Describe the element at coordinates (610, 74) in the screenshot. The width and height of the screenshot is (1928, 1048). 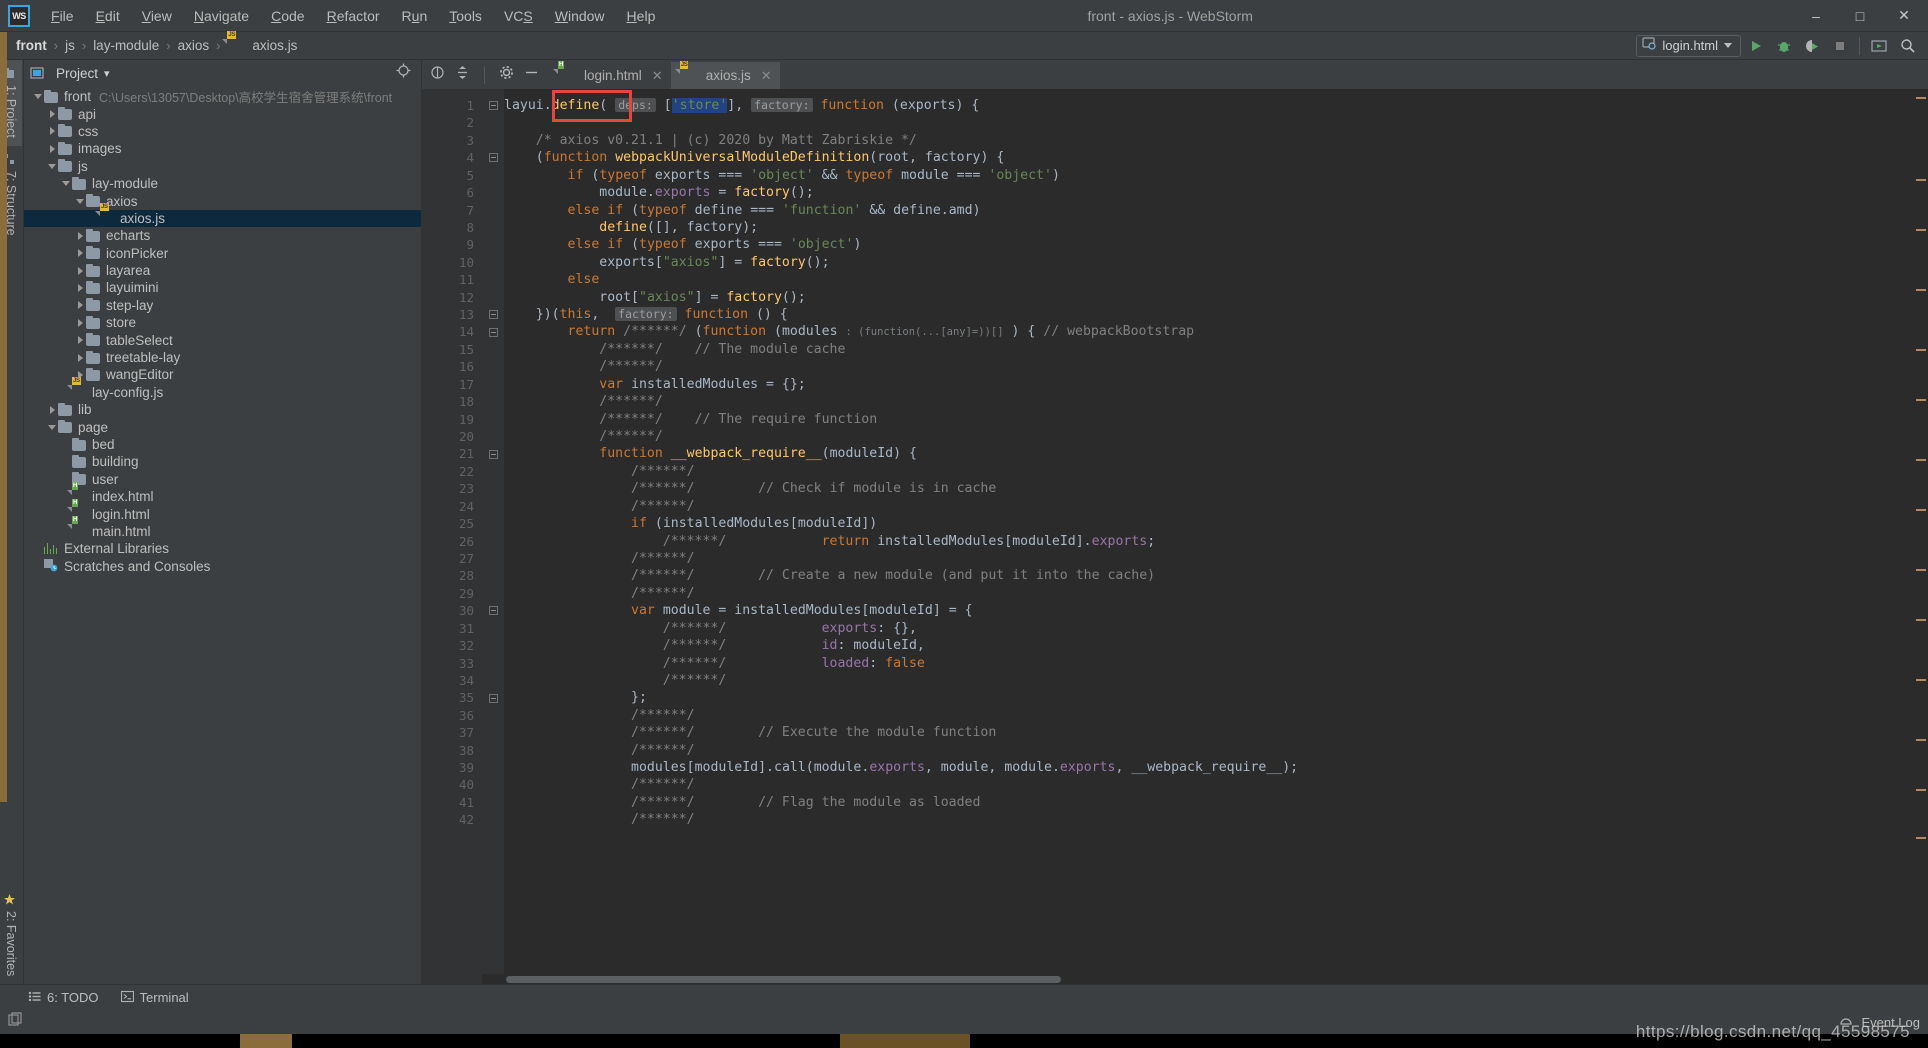
I see `editor-tab-login-html: H login.html ✕` at that location.